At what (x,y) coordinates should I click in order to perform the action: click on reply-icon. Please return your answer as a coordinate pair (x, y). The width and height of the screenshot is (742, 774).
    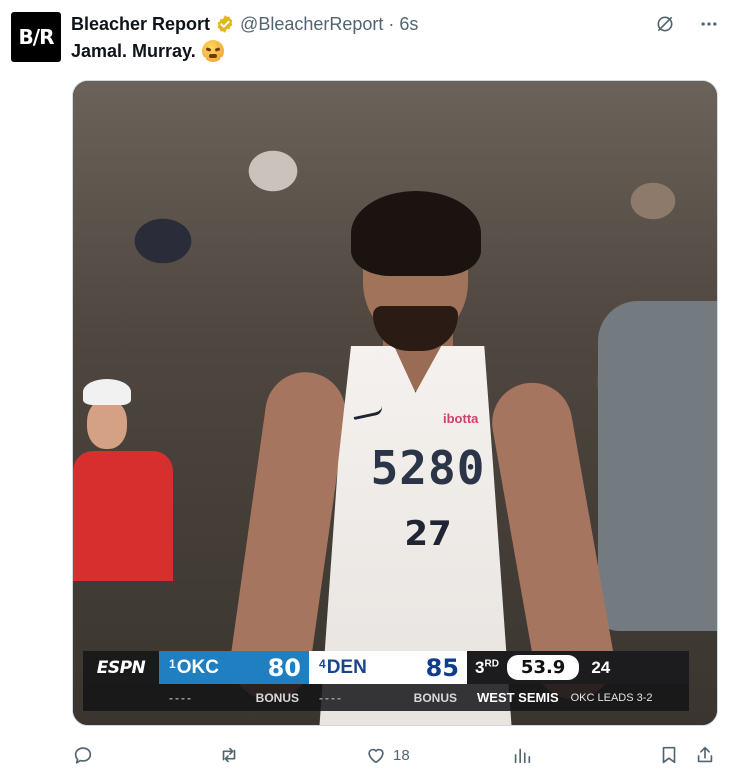
    Looking at the image, I should click on (83, 755).